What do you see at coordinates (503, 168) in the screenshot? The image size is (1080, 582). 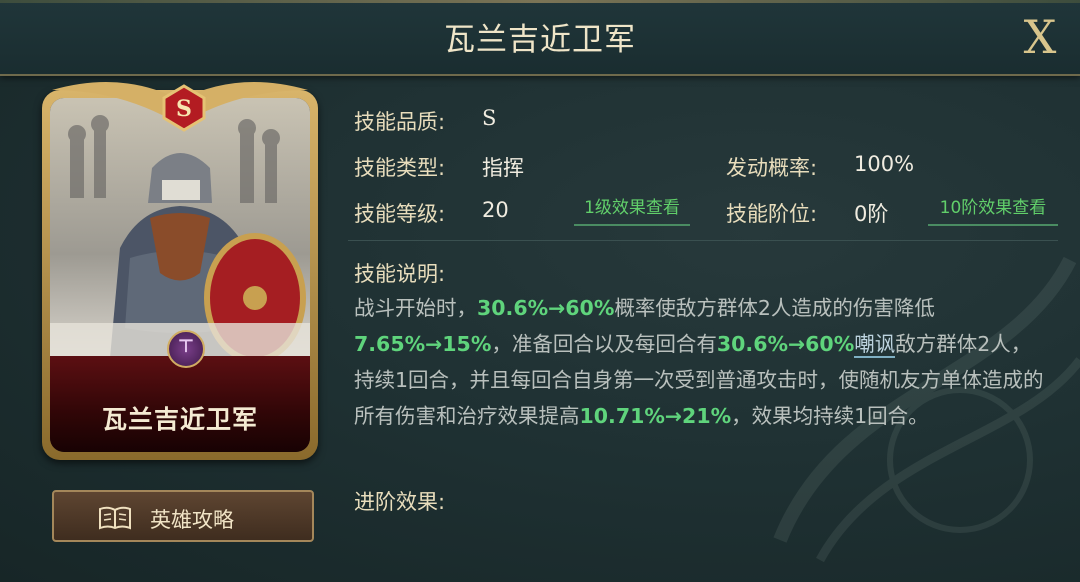 I see `skill-type-value: 指挥` at bounding box center [503, 168].